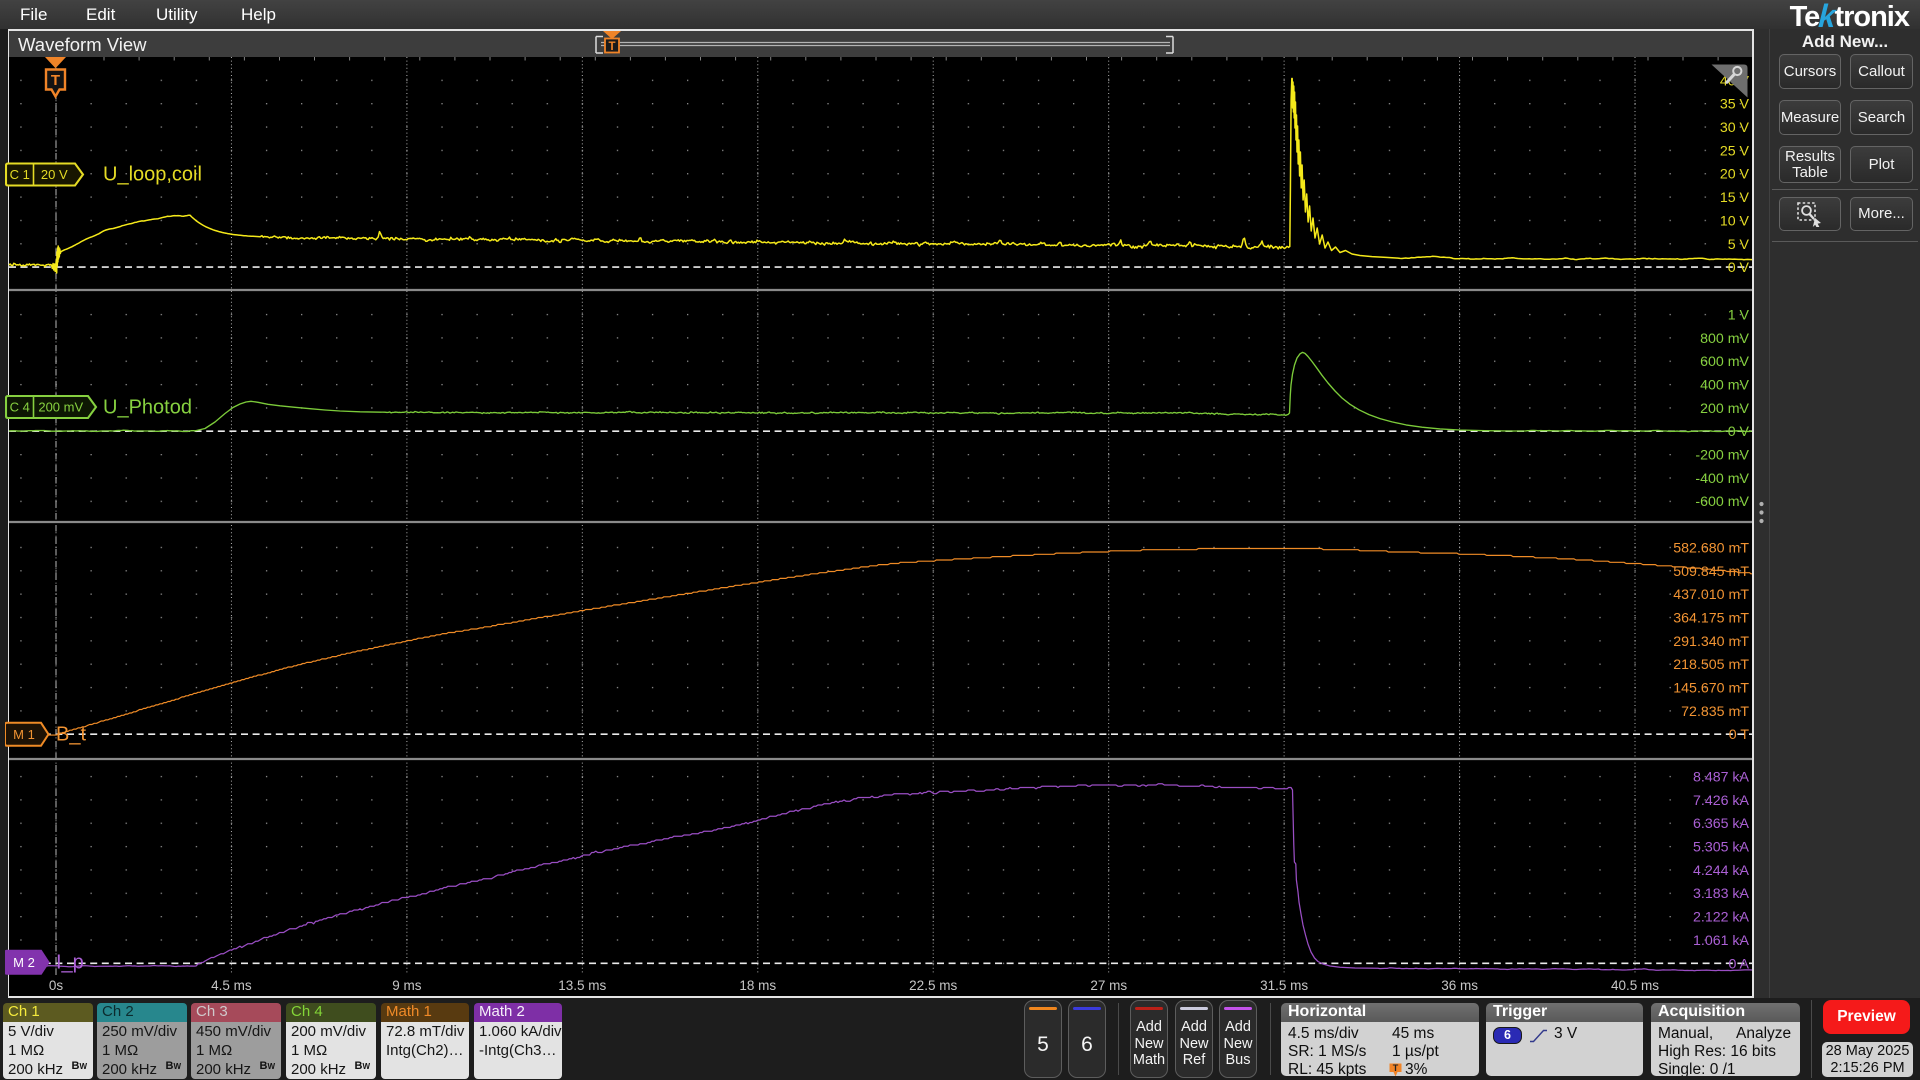 The image size is (1920, 1080). What do you see at coordinates (1721, 778) in the screenshot?
I see `svg-text: 8.487 kA` at bounding box center [1721, 778].